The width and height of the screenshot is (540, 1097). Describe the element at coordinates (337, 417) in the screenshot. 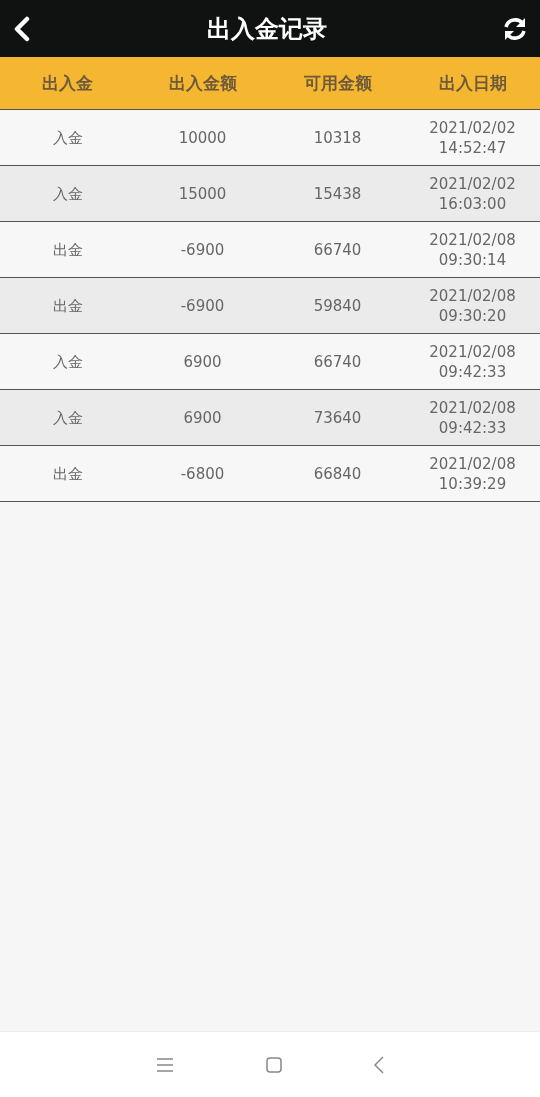

I see `table-cell-text: 73640` at that location.